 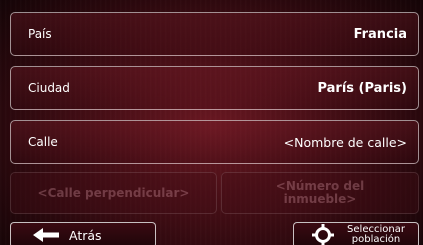 What do you see at coordinates (85, 235) in the screenshot?
I see `back-label: Atrás` at bounding box center [85, 235].